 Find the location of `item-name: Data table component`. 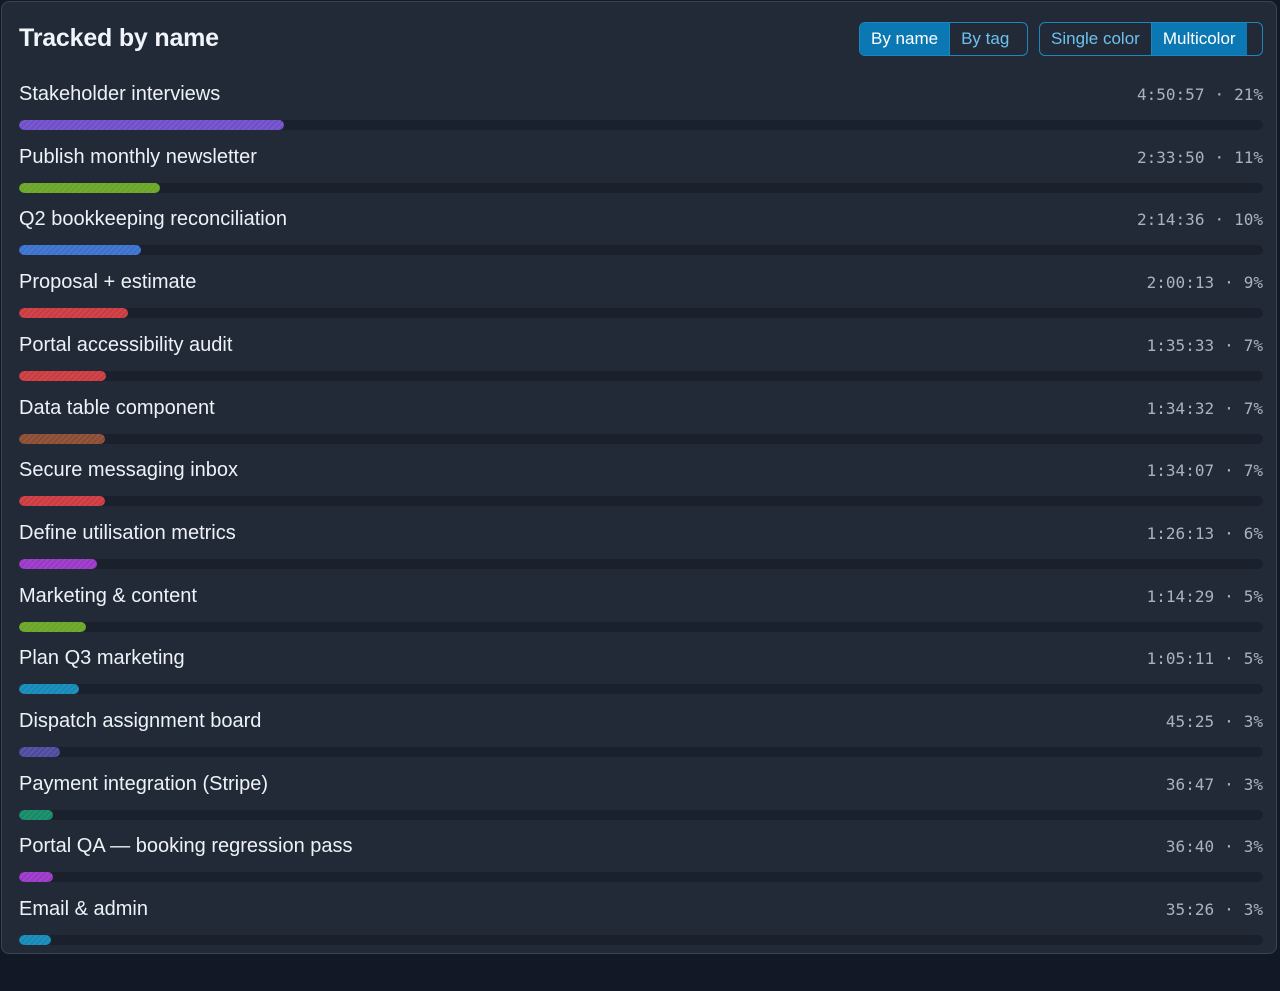

item-name: Data table component is located at coordinates (117, 407).